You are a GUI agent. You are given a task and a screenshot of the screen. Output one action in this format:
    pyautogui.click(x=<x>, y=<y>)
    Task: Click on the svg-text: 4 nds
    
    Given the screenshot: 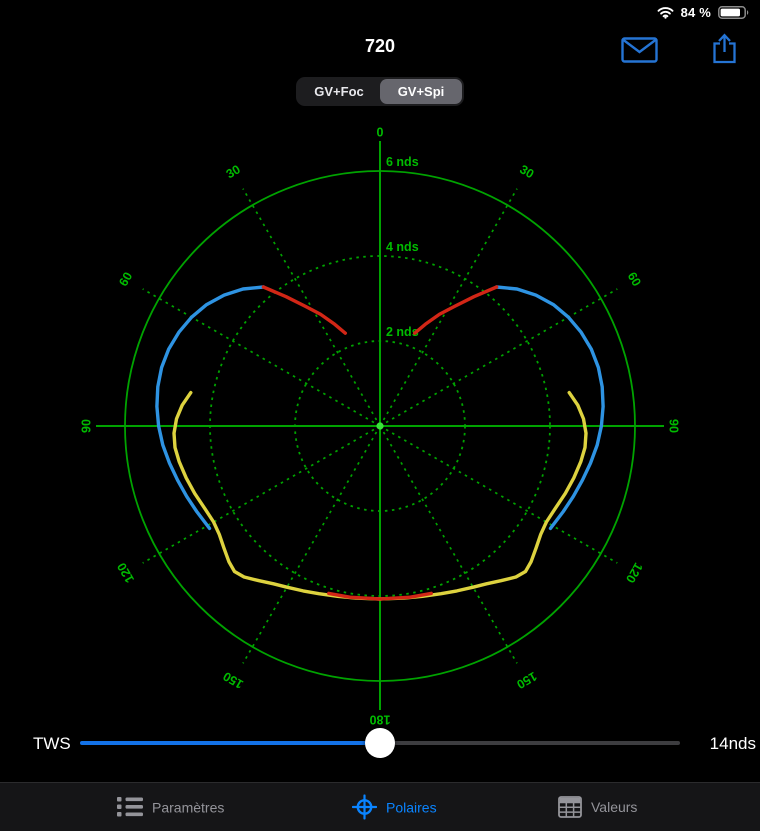 What is the action you would take?
    pyautogui.click(x=402, y=247)
    